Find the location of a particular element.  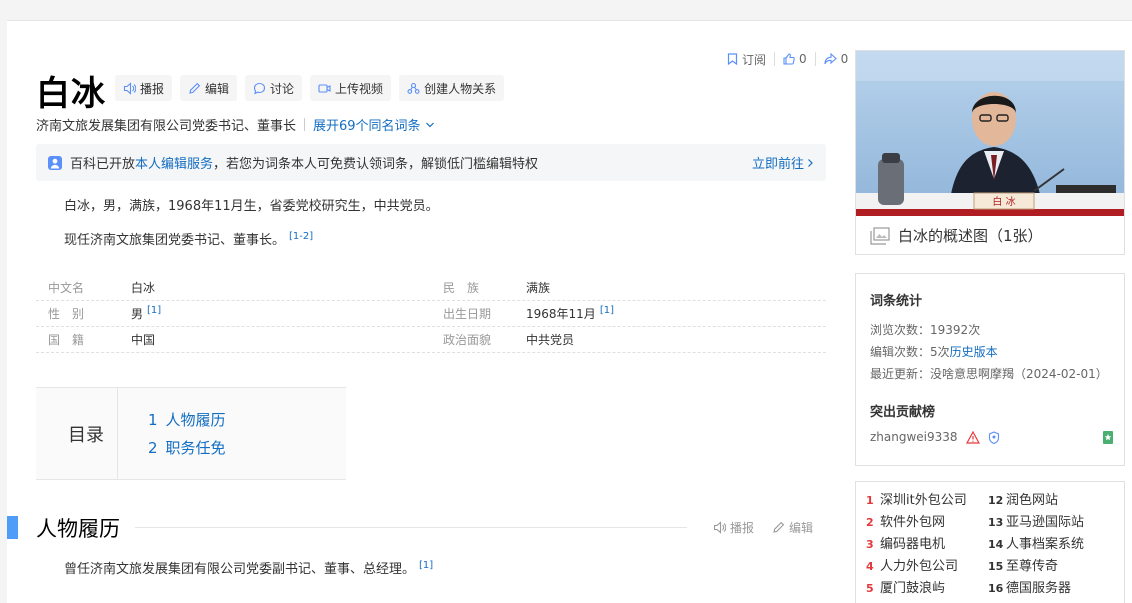

hot-search-item: 16 德国服务器 is located at coordinates (1053, 589).